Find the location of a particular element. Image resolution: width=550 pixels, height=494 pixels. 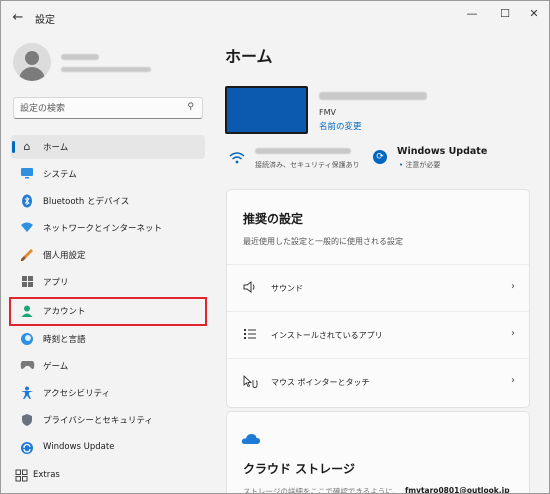

cloud-storage-title: クラウド ストレージ is located at coordinates (299, 469).